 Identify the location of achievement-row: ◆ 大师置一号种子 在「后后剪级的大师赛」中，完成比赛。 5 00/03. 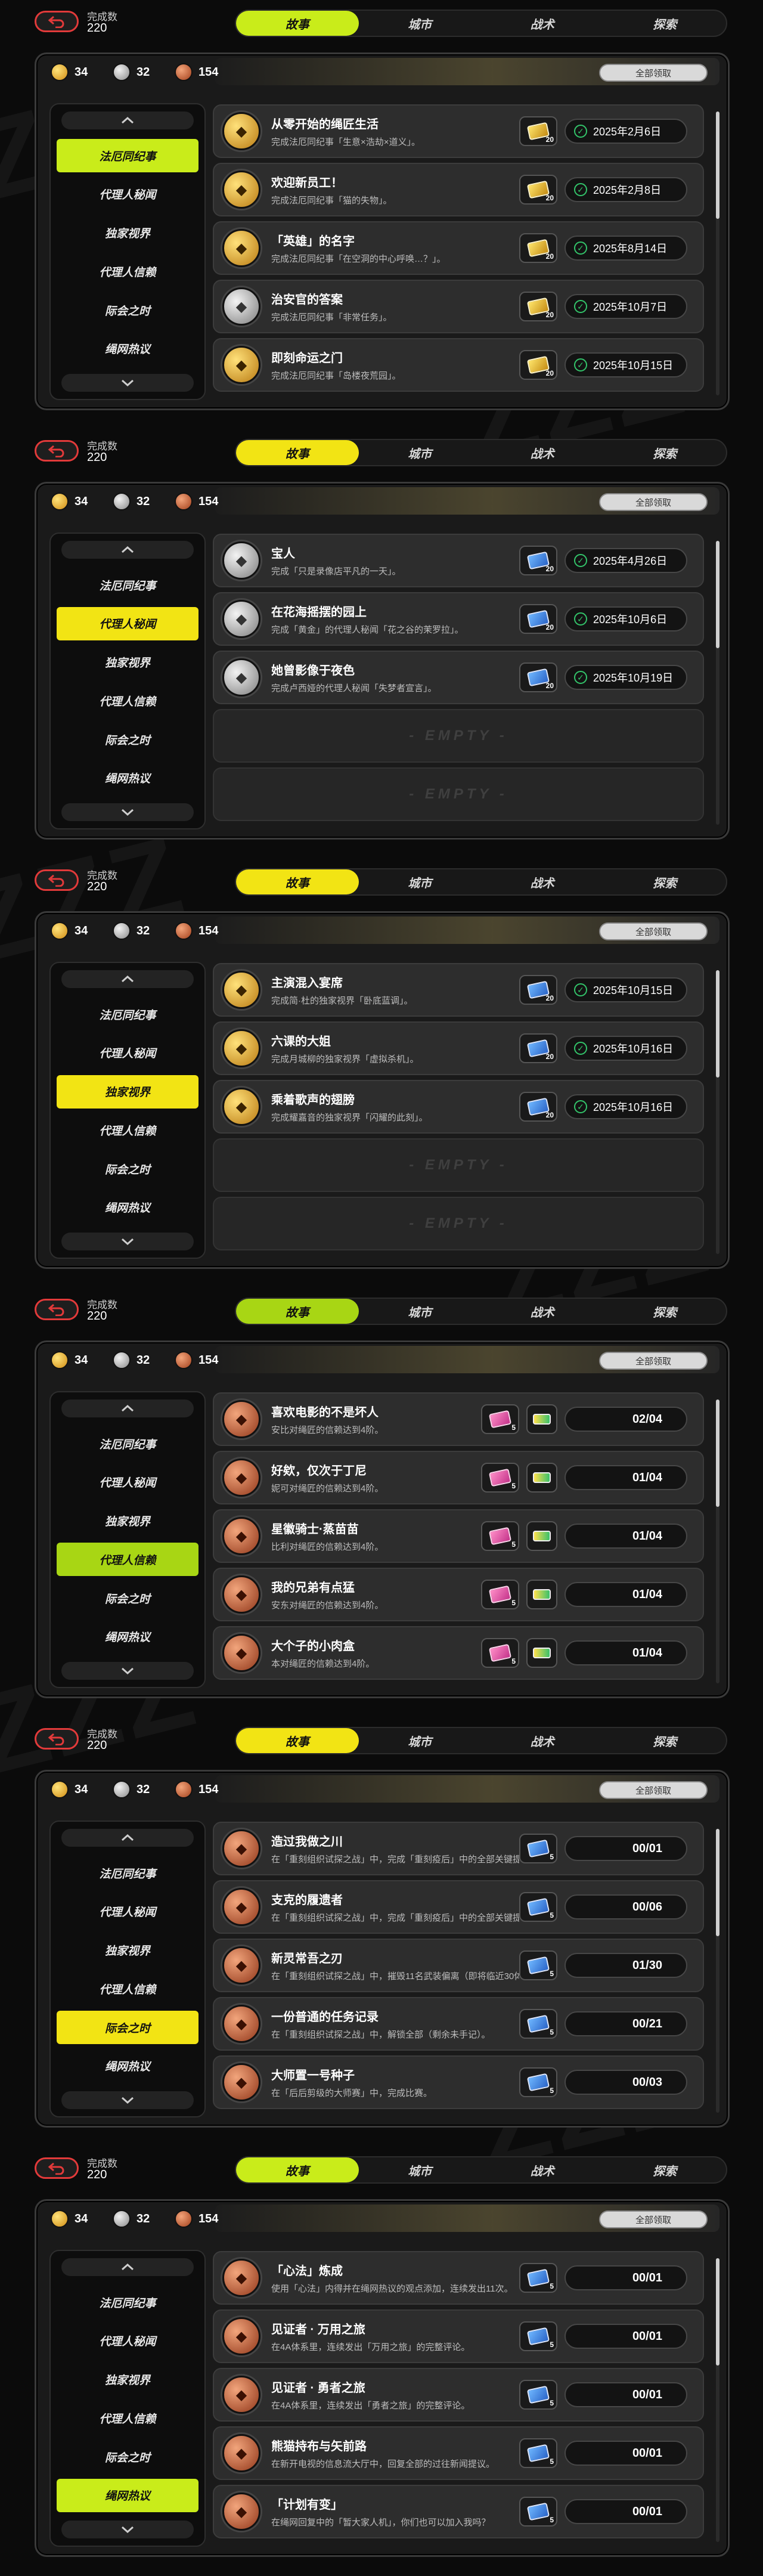
(458, 2082).